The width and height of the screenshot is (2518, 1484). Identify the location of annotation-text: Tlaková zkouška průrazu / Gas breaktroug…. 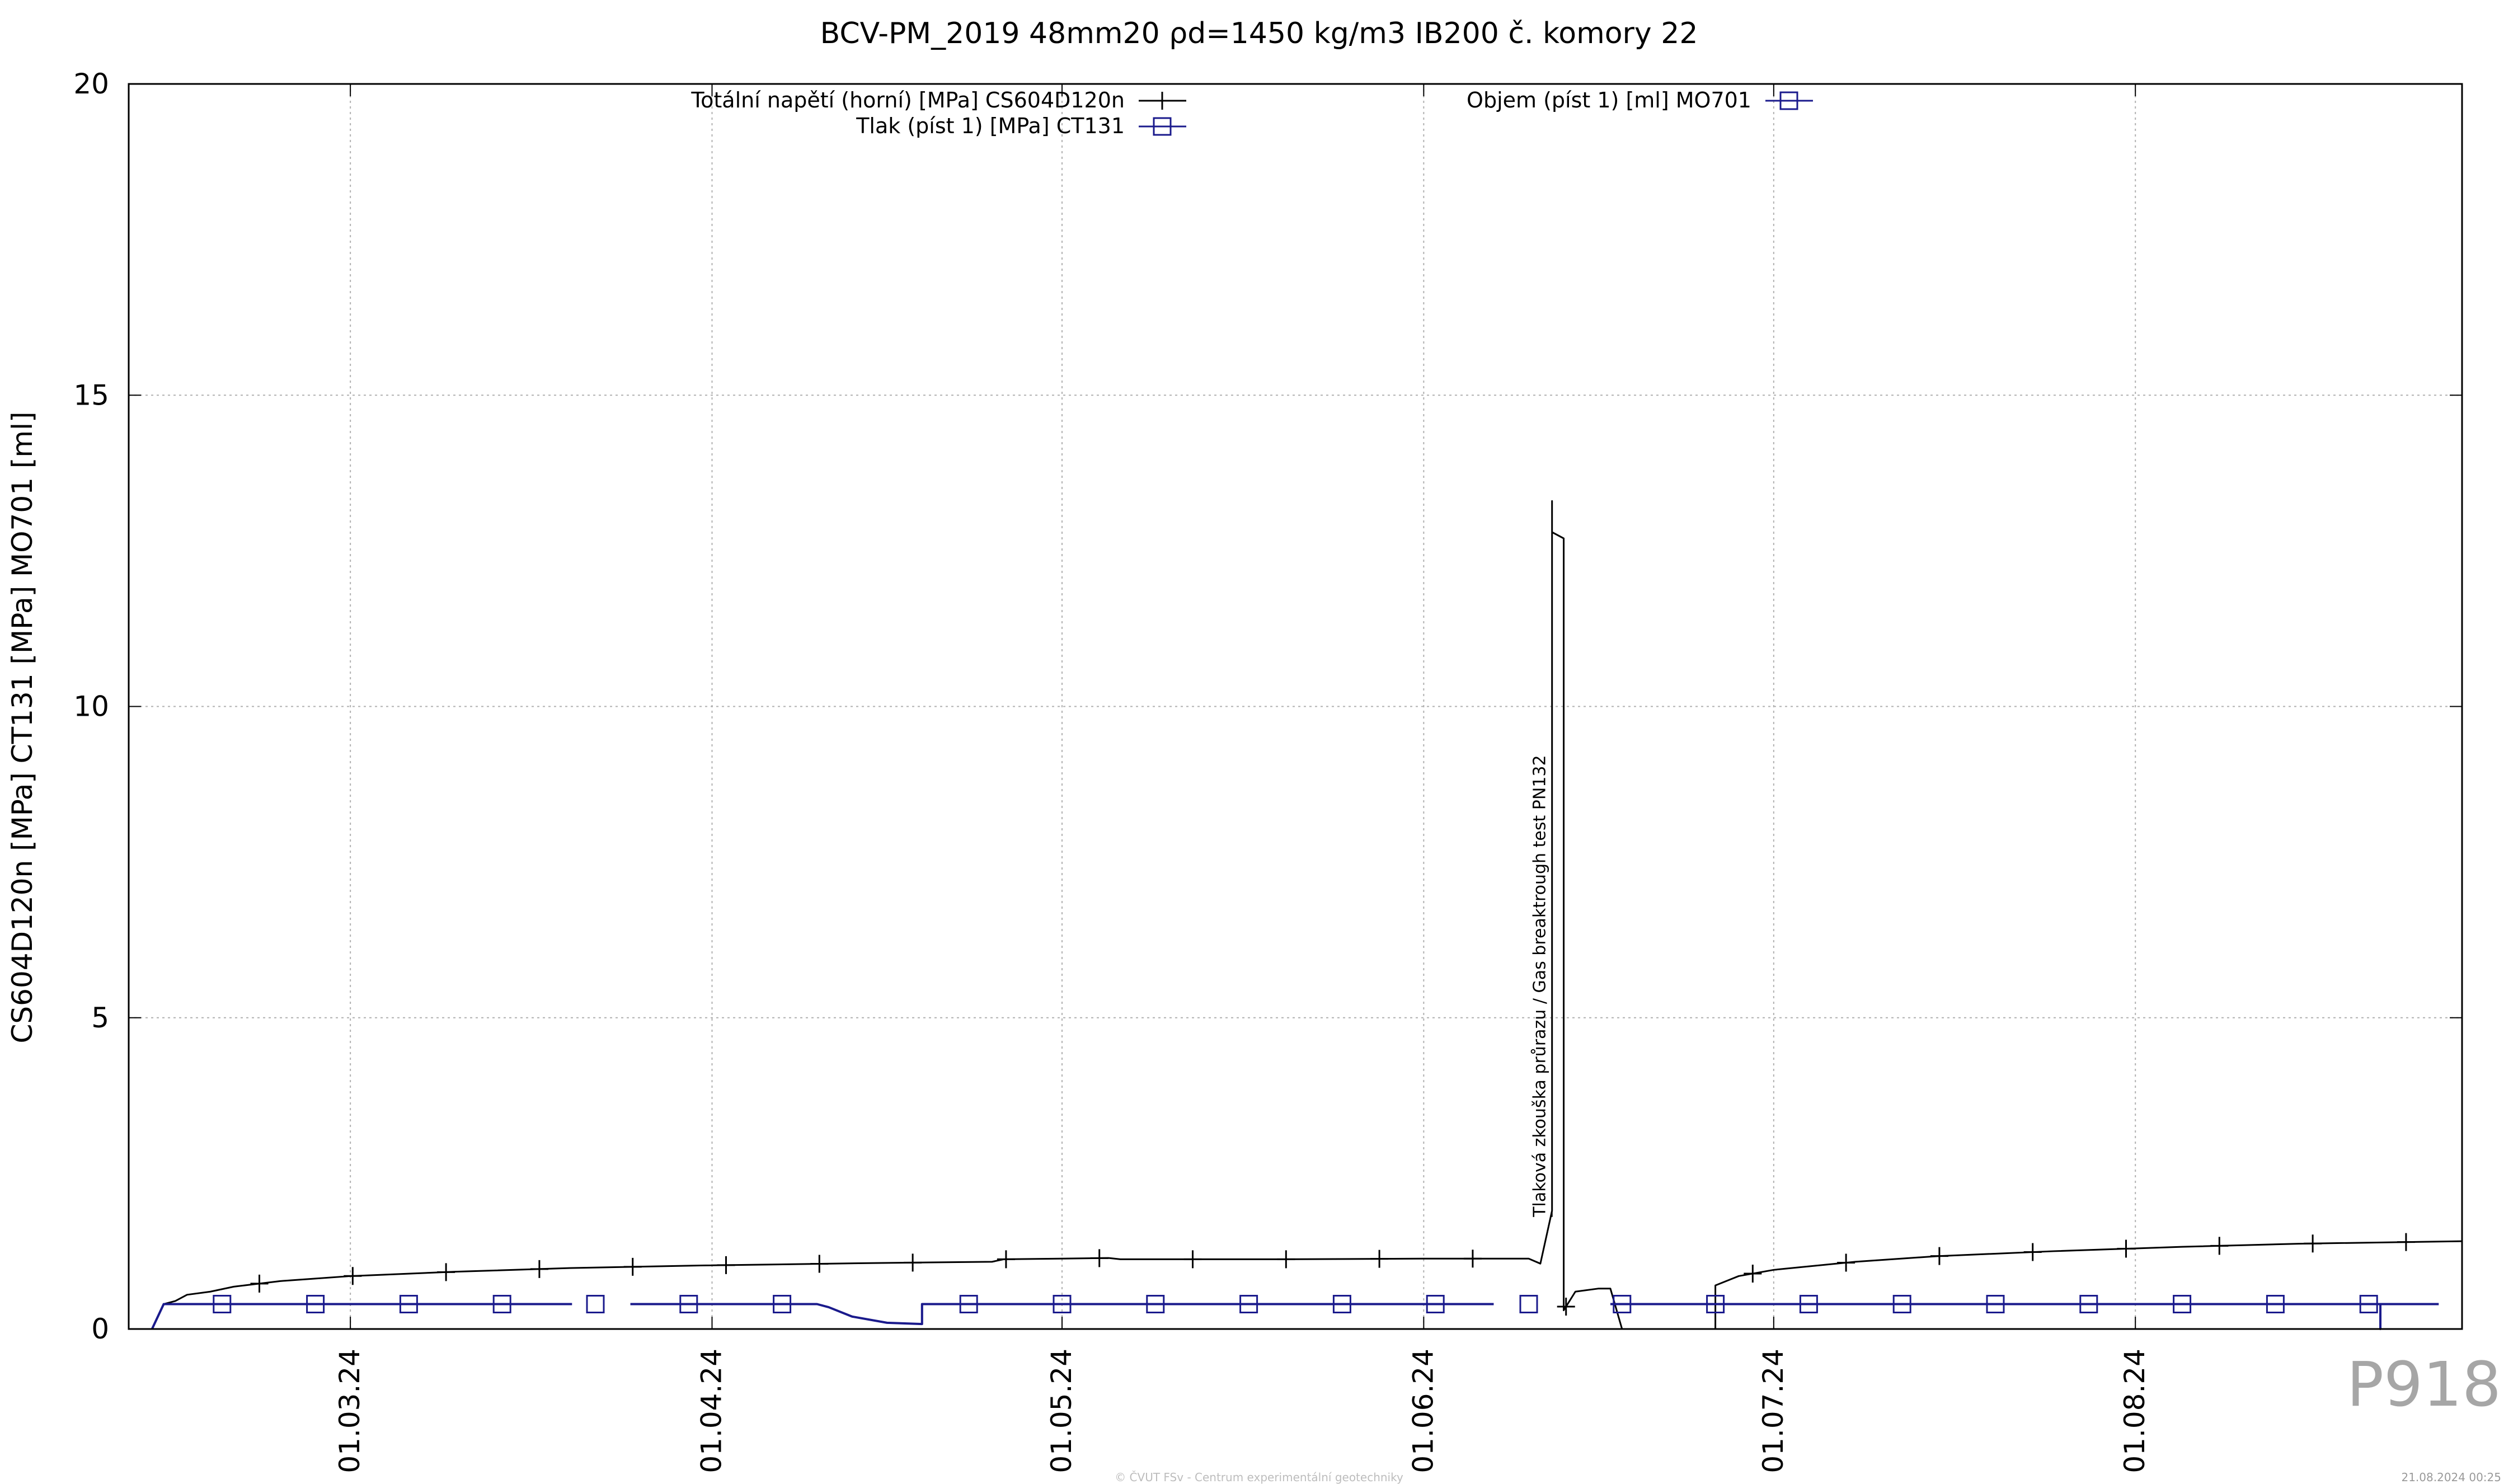
(1540, 986).